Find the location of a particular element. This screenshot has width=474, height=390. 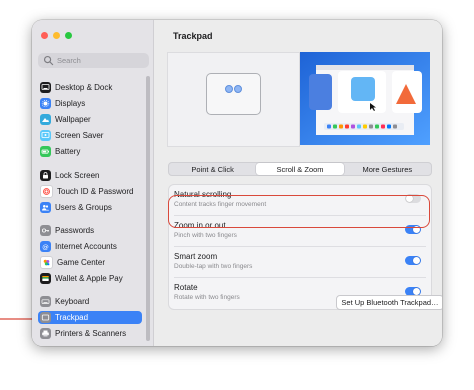

setting-title: Smart zoom is located at coordinates (196, 256).